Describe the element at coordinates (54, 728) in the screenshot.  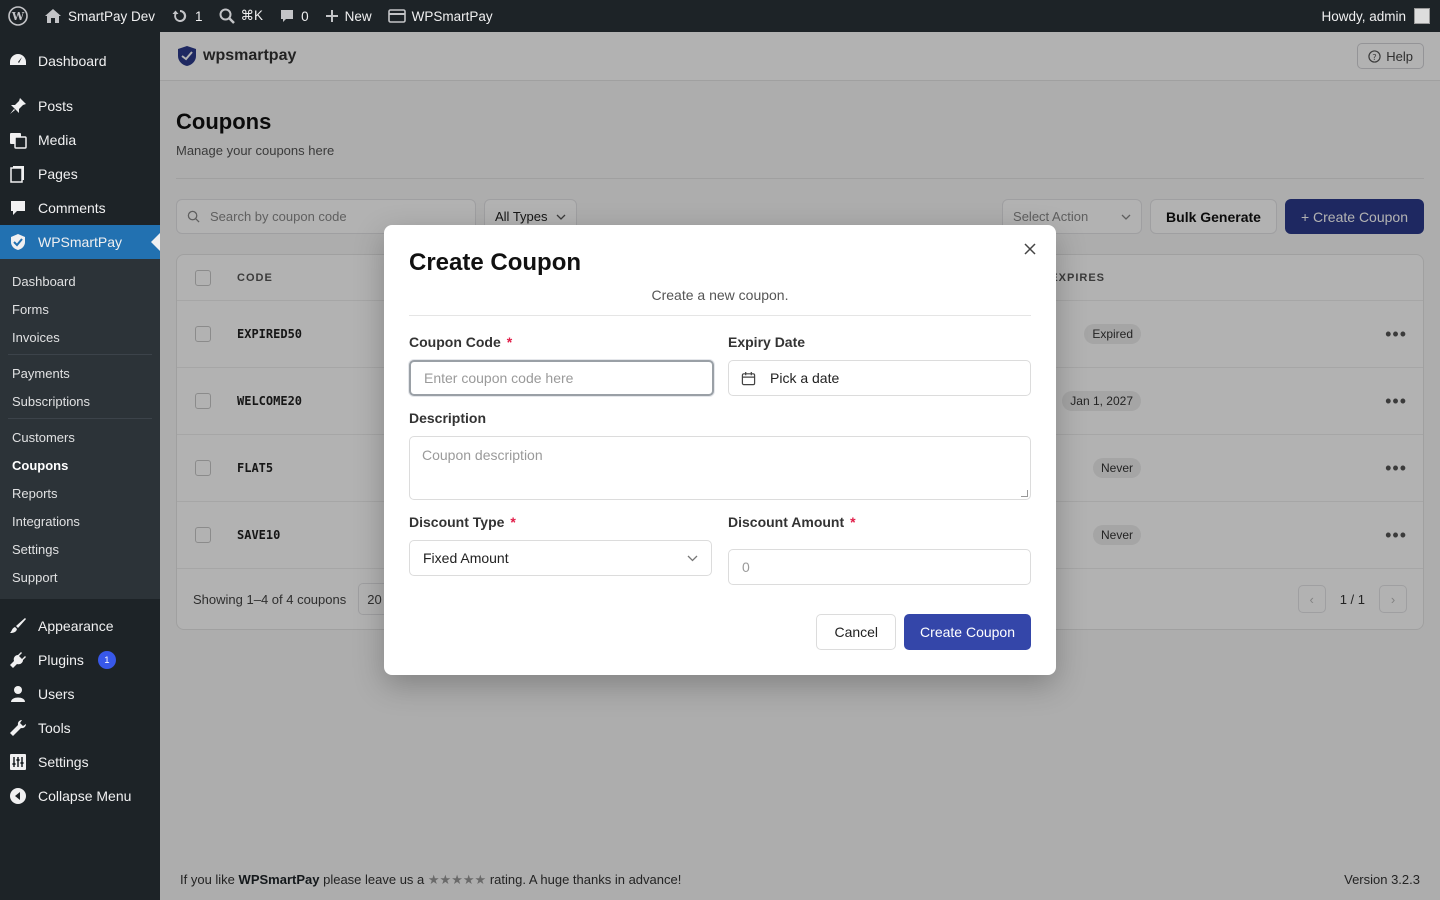
I see `sidebar-label: Tools` at that location.